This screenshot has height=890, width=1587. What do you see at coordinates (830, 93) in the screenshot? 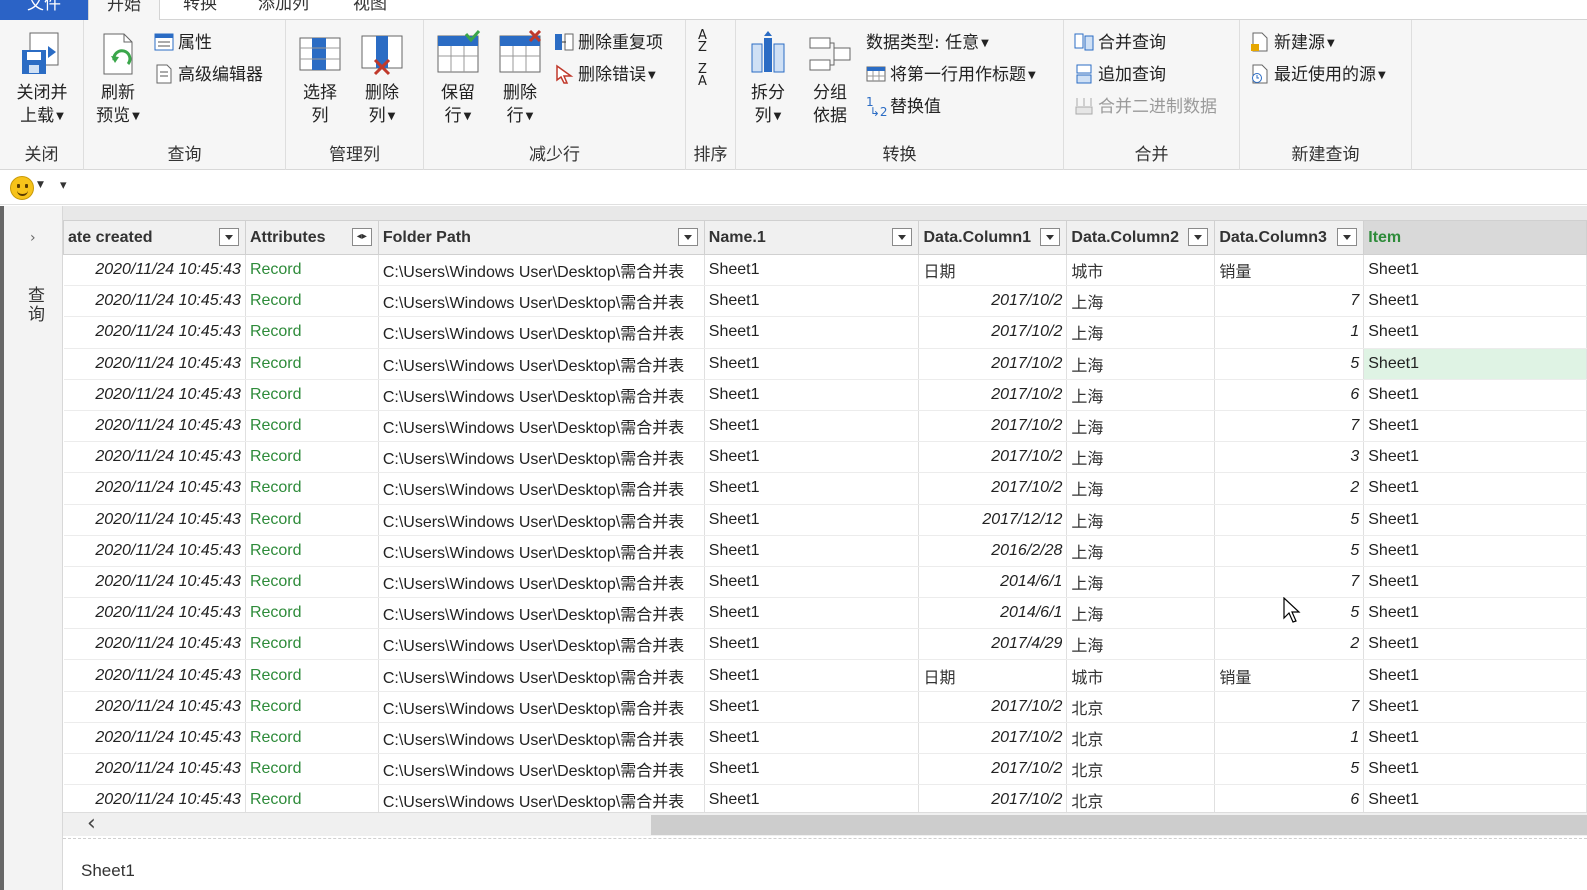
I see `group-by-label-1: 分组` at bounding box center [830, 93].